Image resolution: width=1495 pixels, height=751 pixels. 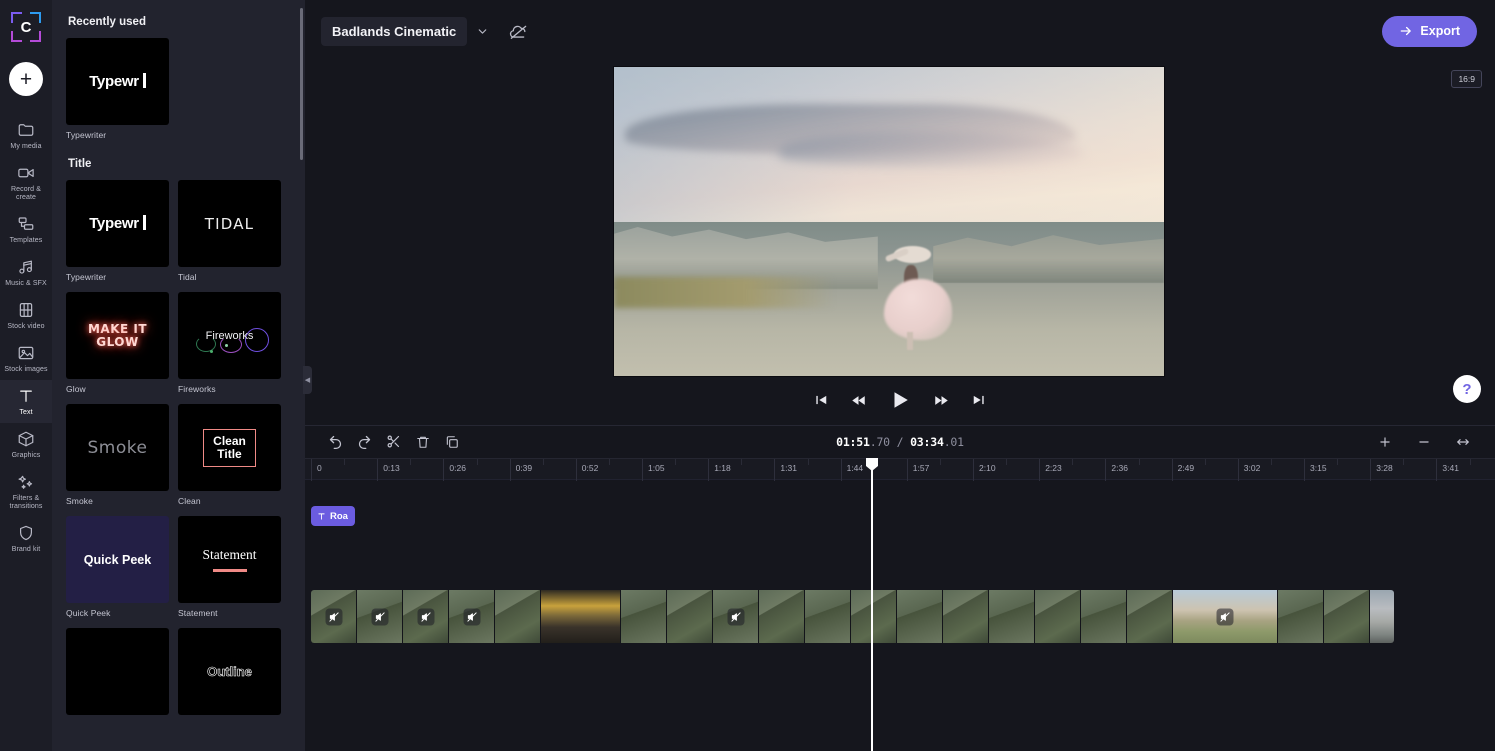 I want to click on title-template-card: Clean Title Clean, so click(x=229, y=455).